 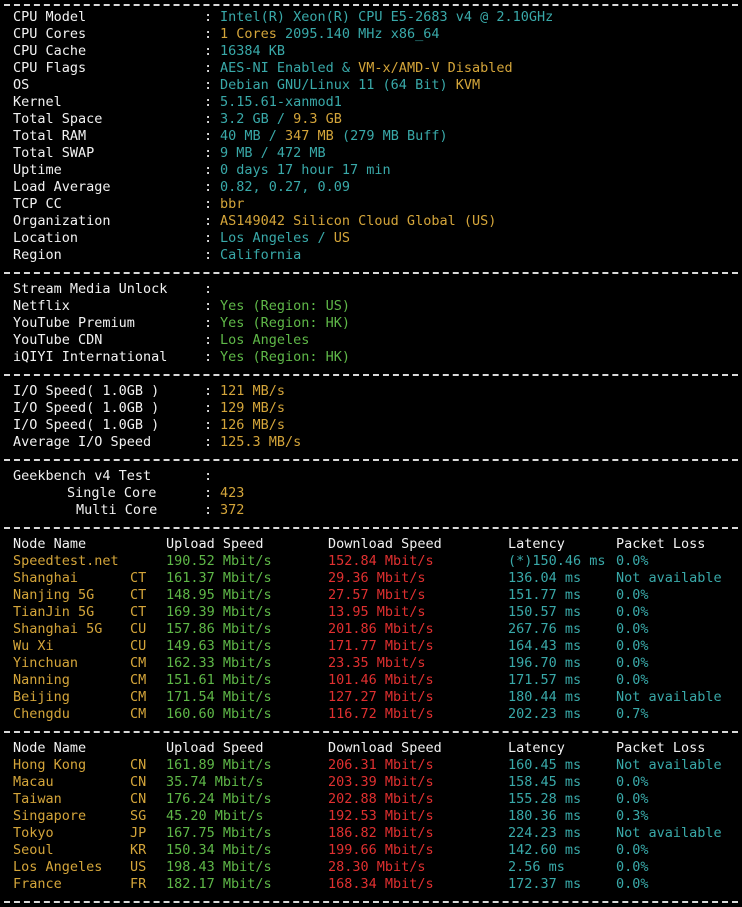 What do you see at coordinates (215, 782) in the screenshot?
I see `upload-speed: 35.74 Mbit/s` at bounding box center [215, 782].